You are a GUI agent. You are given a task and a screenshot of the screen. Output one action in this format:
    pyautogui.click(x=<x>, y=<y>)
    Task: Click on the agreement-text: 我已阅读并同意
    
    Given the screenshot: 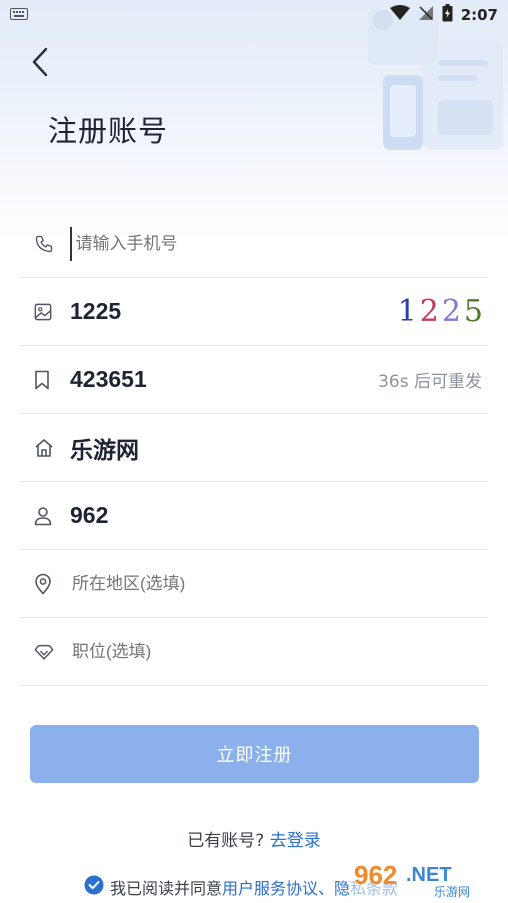 What is the action you would take?
    pyautogui.click(x=166, y=888)
    